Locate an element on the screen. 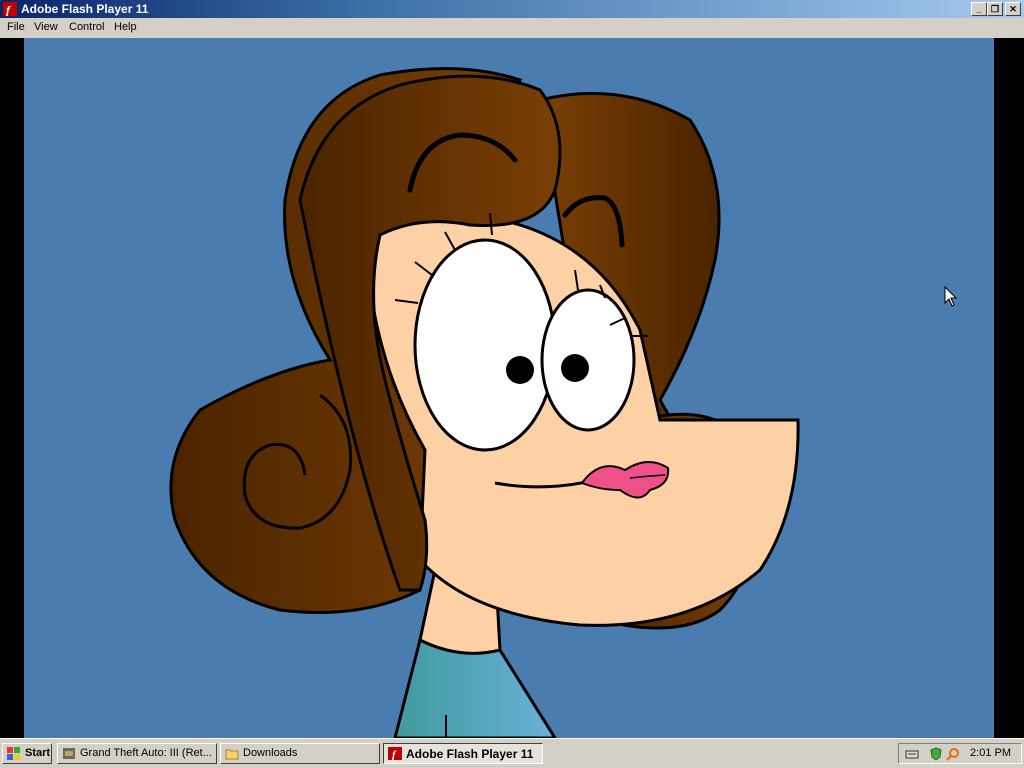 The width and height of the screenshot is (1024, 768). security-shield-icon is located at coordinates (936, 754).